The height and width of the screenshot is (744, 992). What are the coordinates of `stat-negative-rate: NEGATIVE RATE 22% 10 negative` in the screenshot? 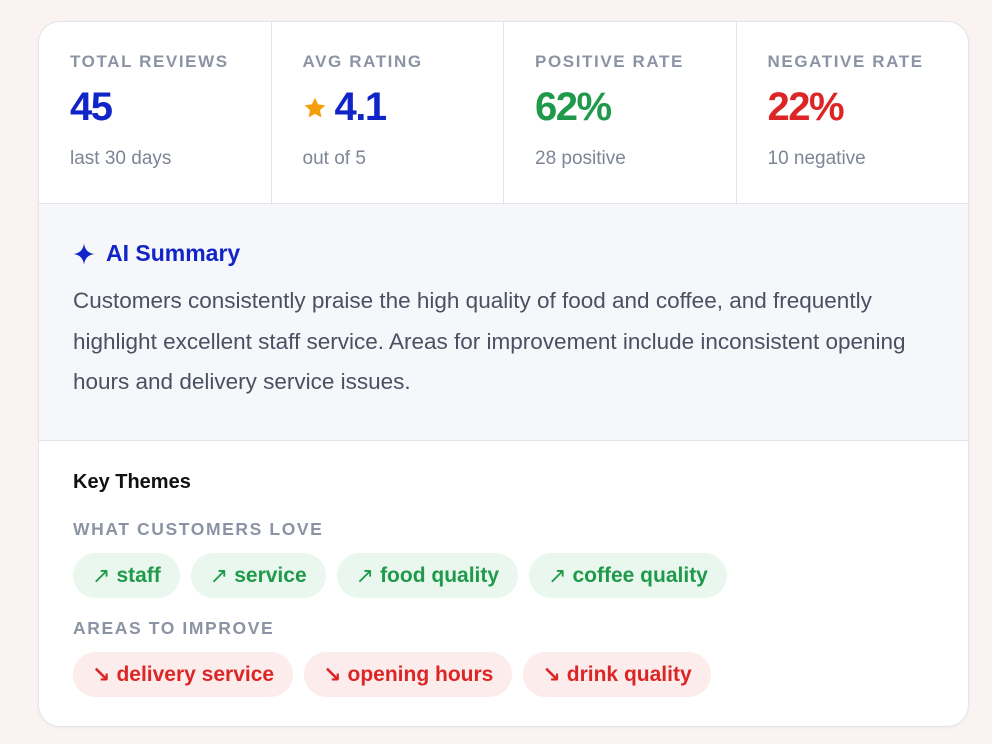 It's located at (853, 112).